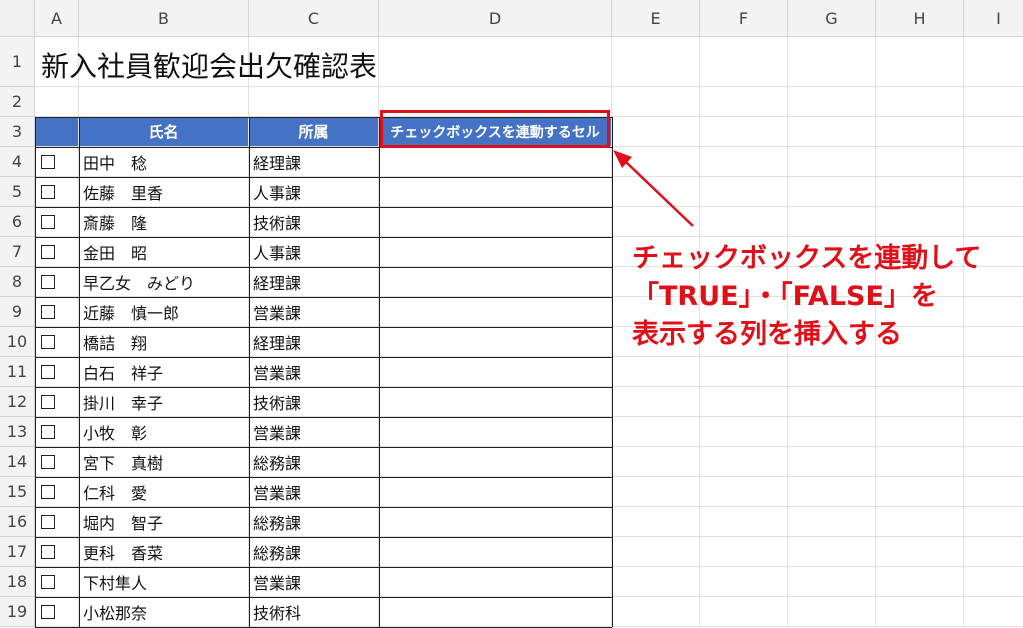 The height and width of the screenshot is (628, 1023). What do you see at coordinates (17, 18) in the screenshot?
I see `select-all-corner` at bounding box center [17, 18].